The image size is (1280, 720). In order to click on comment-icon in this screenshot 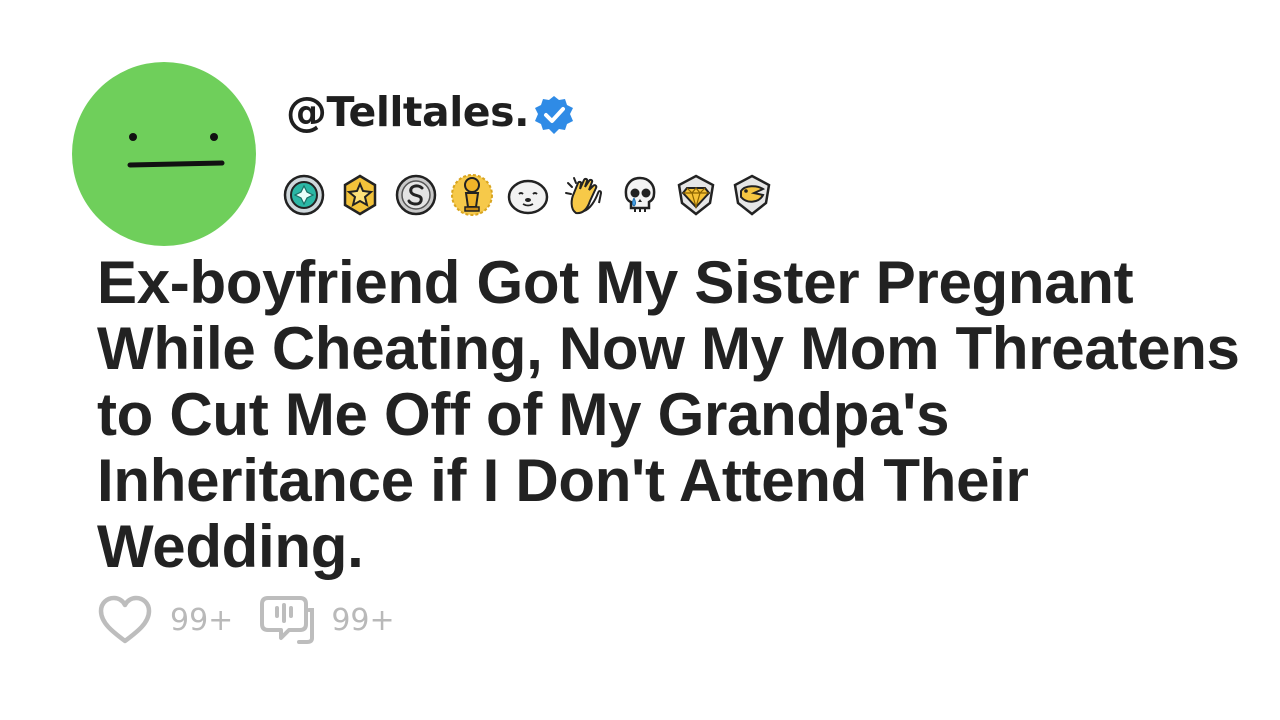, I will do `click(287, 620)`.